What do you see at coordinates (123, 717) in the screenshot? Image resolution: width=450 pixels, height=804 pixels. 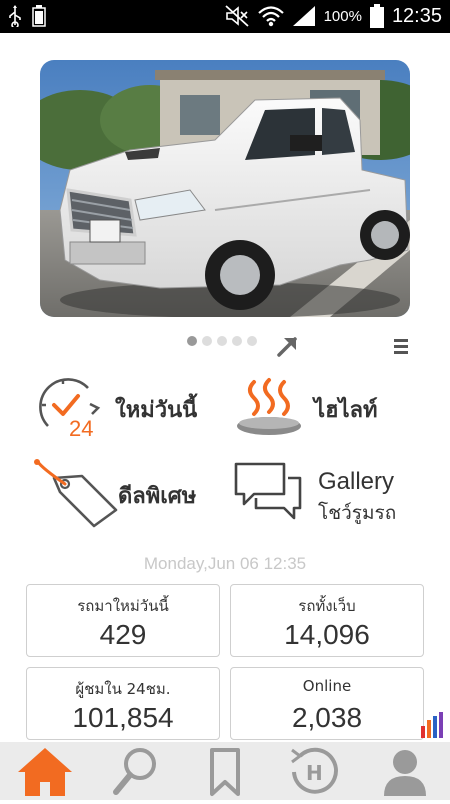 I see `stat-value: 101,854` at bounding box center [123, 717].